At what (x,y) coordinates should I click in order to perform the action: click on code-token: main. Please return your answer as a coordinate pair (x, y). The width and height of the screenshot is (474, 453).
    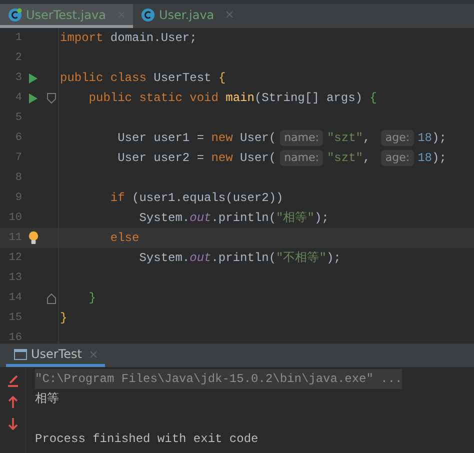
    Looking at the image, I should click on (240, 98).